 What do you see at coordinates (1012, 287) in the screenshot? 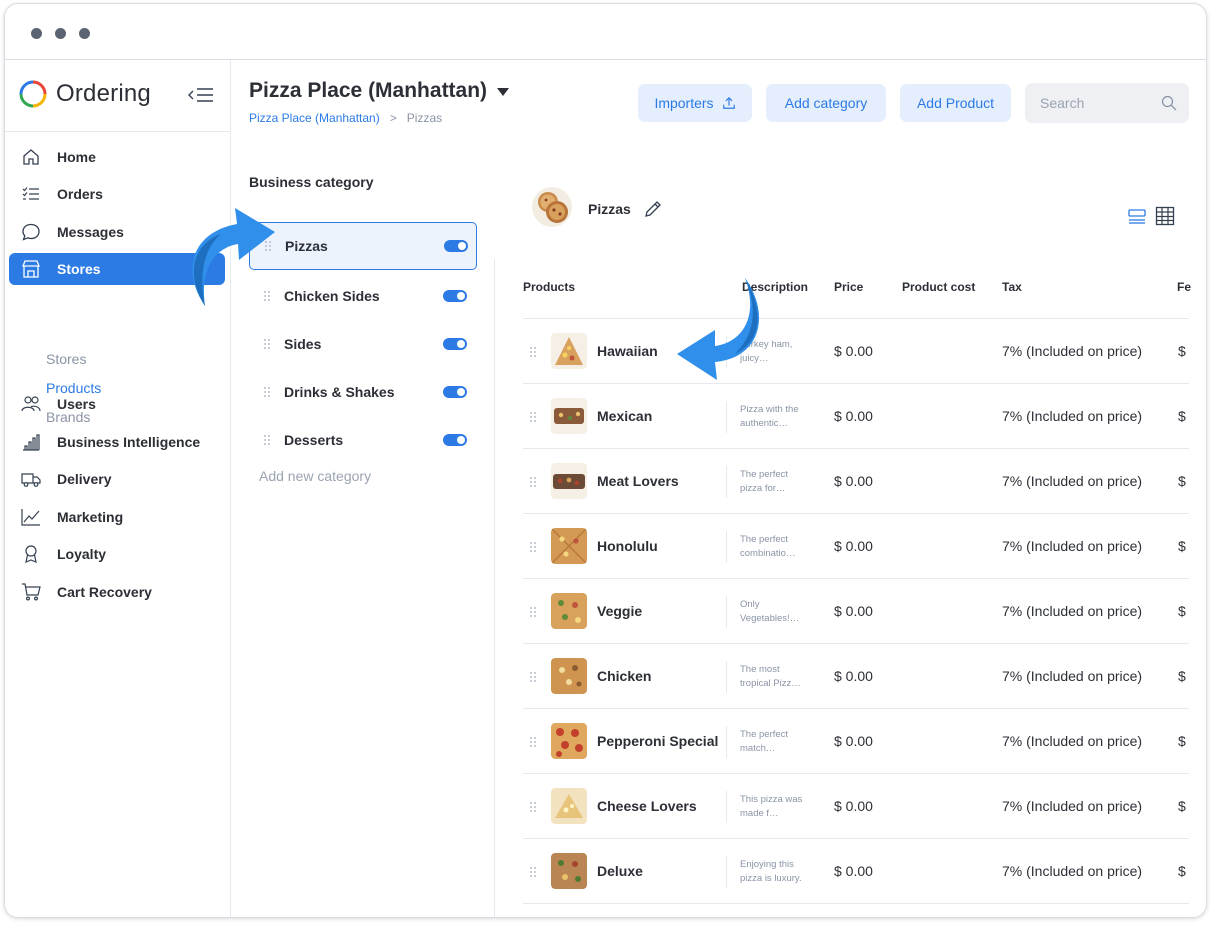
I see `column-header-tax: Tax` at bounding box center [1012, 287].